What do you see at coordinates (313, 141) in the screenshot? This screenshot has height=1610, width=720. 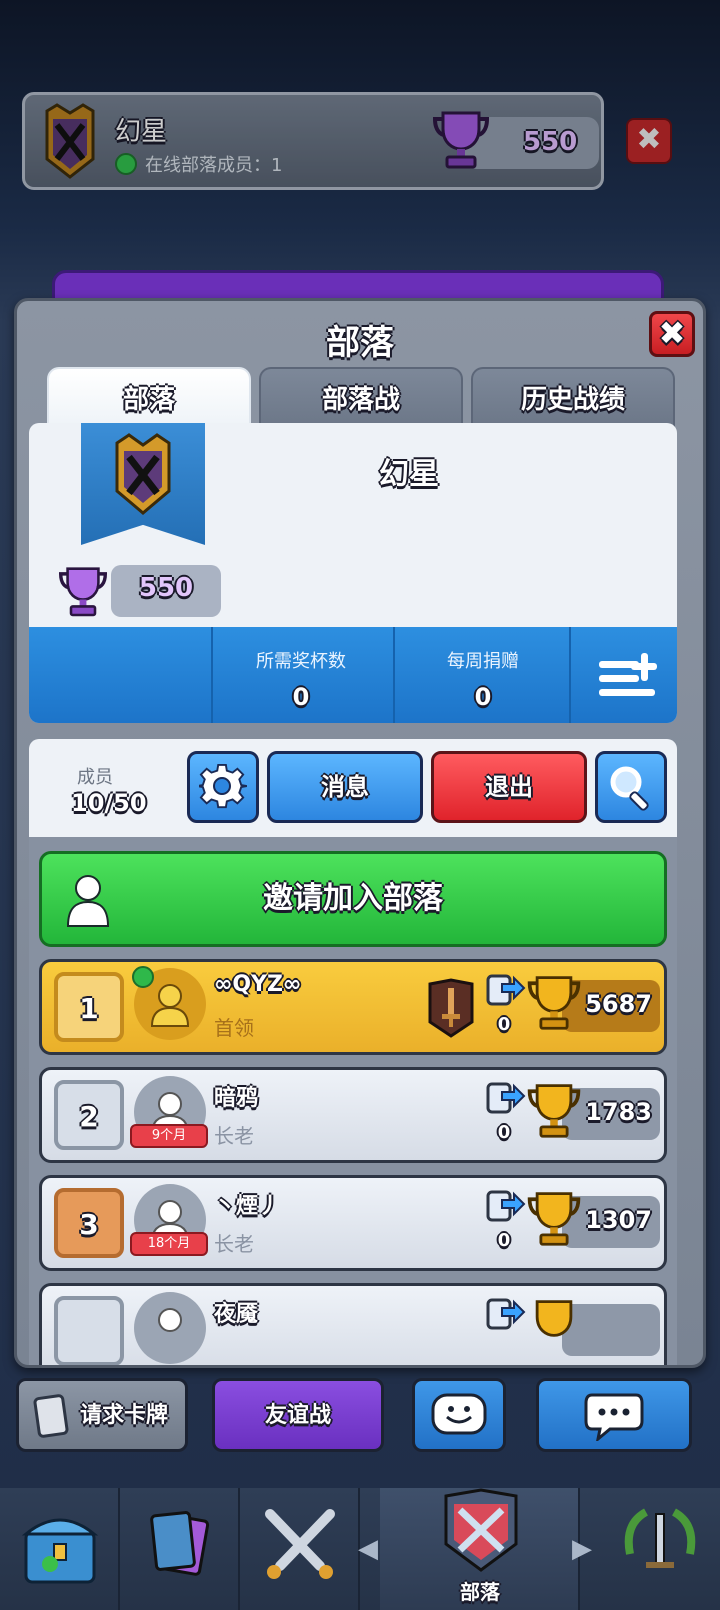 I see `background-clan-bar: 幻星 在线部落成员：1 550` at bounding box center [313, 141].